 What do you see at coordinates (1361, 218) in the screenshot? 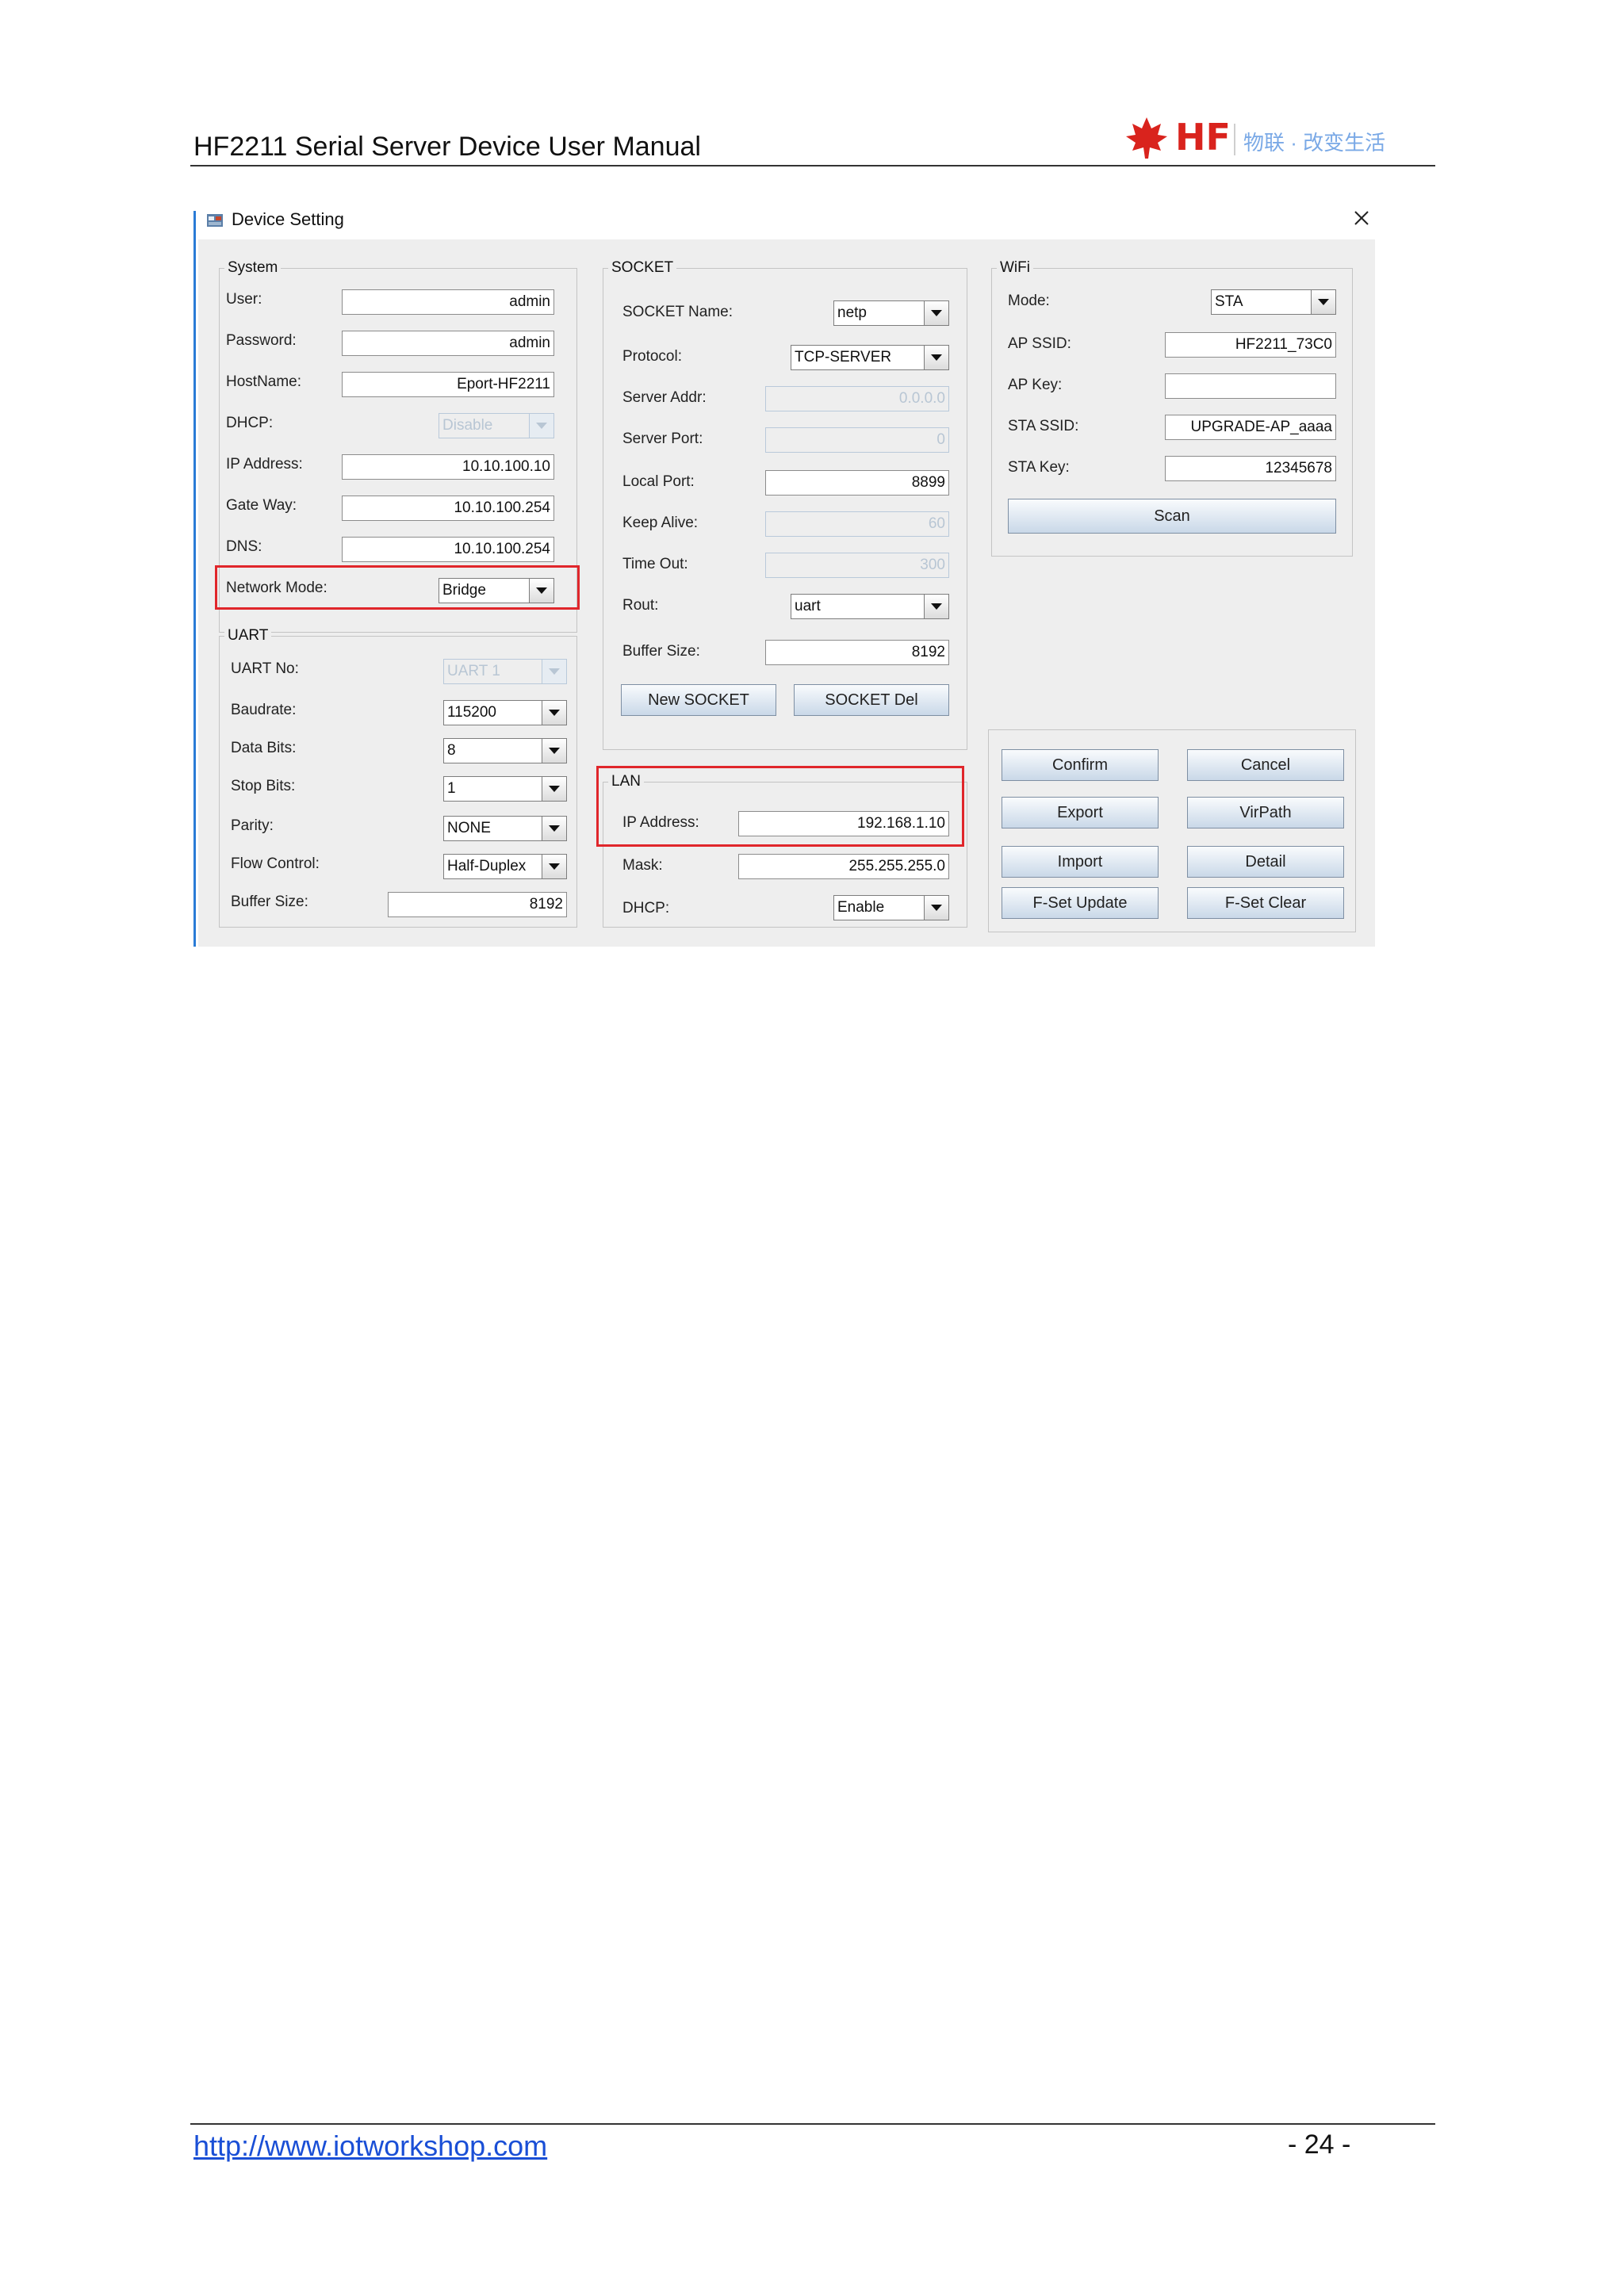
I see `close-icon` at bounding box center [1361, 218].